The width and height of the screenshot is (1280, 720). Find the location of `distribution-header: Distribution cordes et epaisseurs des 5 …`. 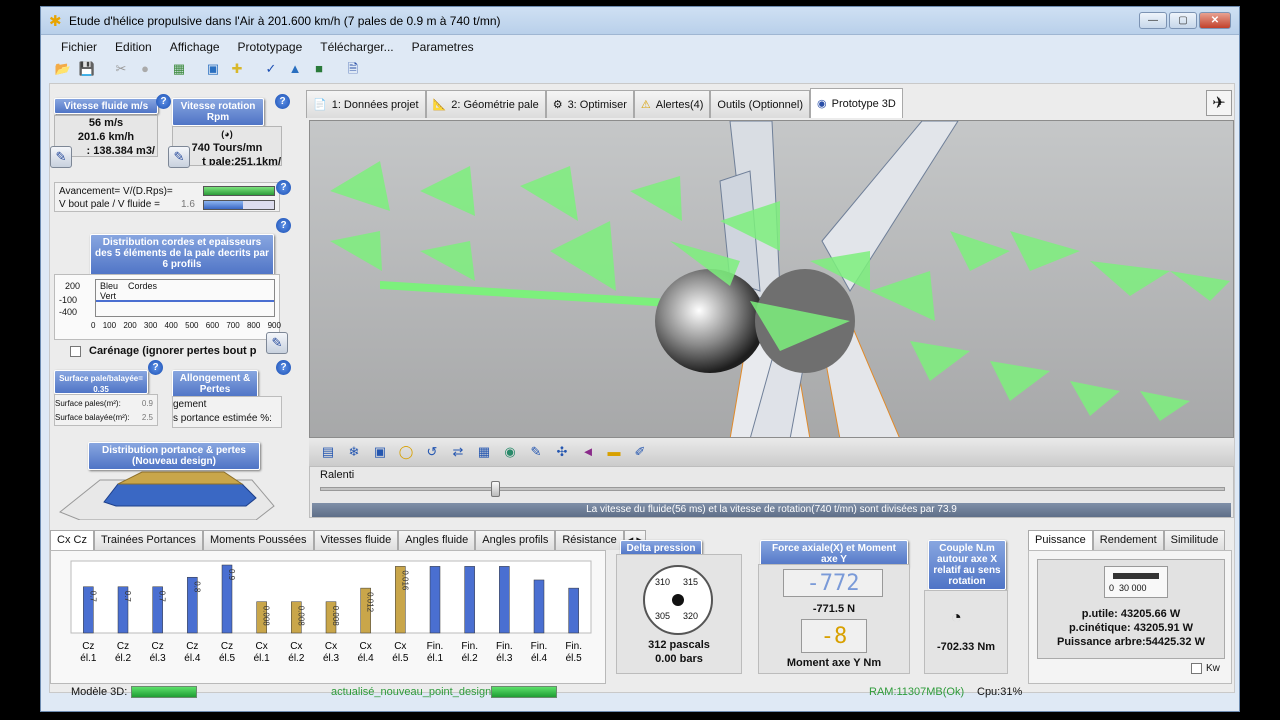

distribution-header: Distribution cordes et epaisseurs des 5 … is located at coordinates (182, 255).